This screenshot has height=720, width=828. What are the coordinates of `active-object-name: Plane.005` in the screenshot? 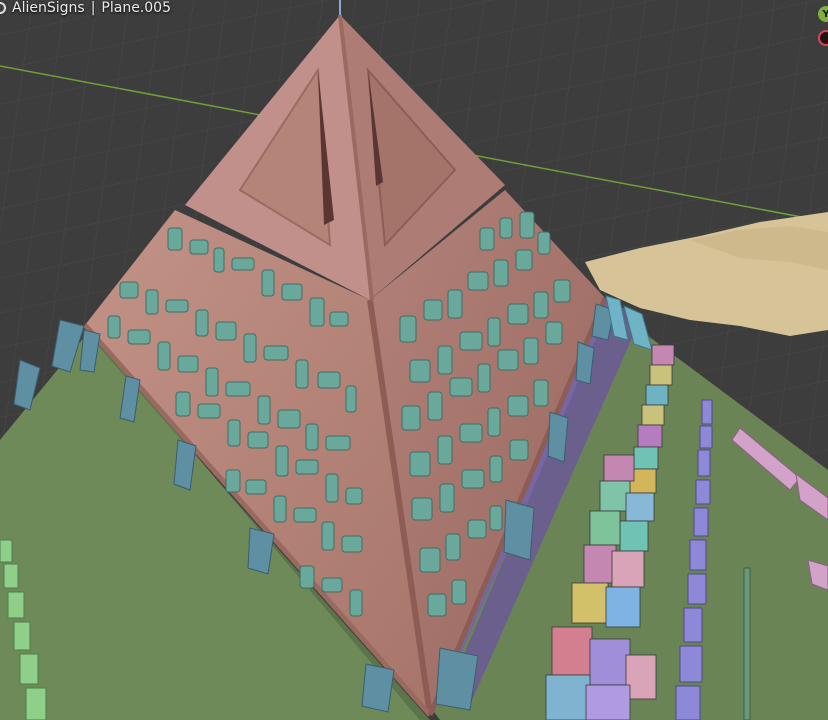 It's located at (136, 8).